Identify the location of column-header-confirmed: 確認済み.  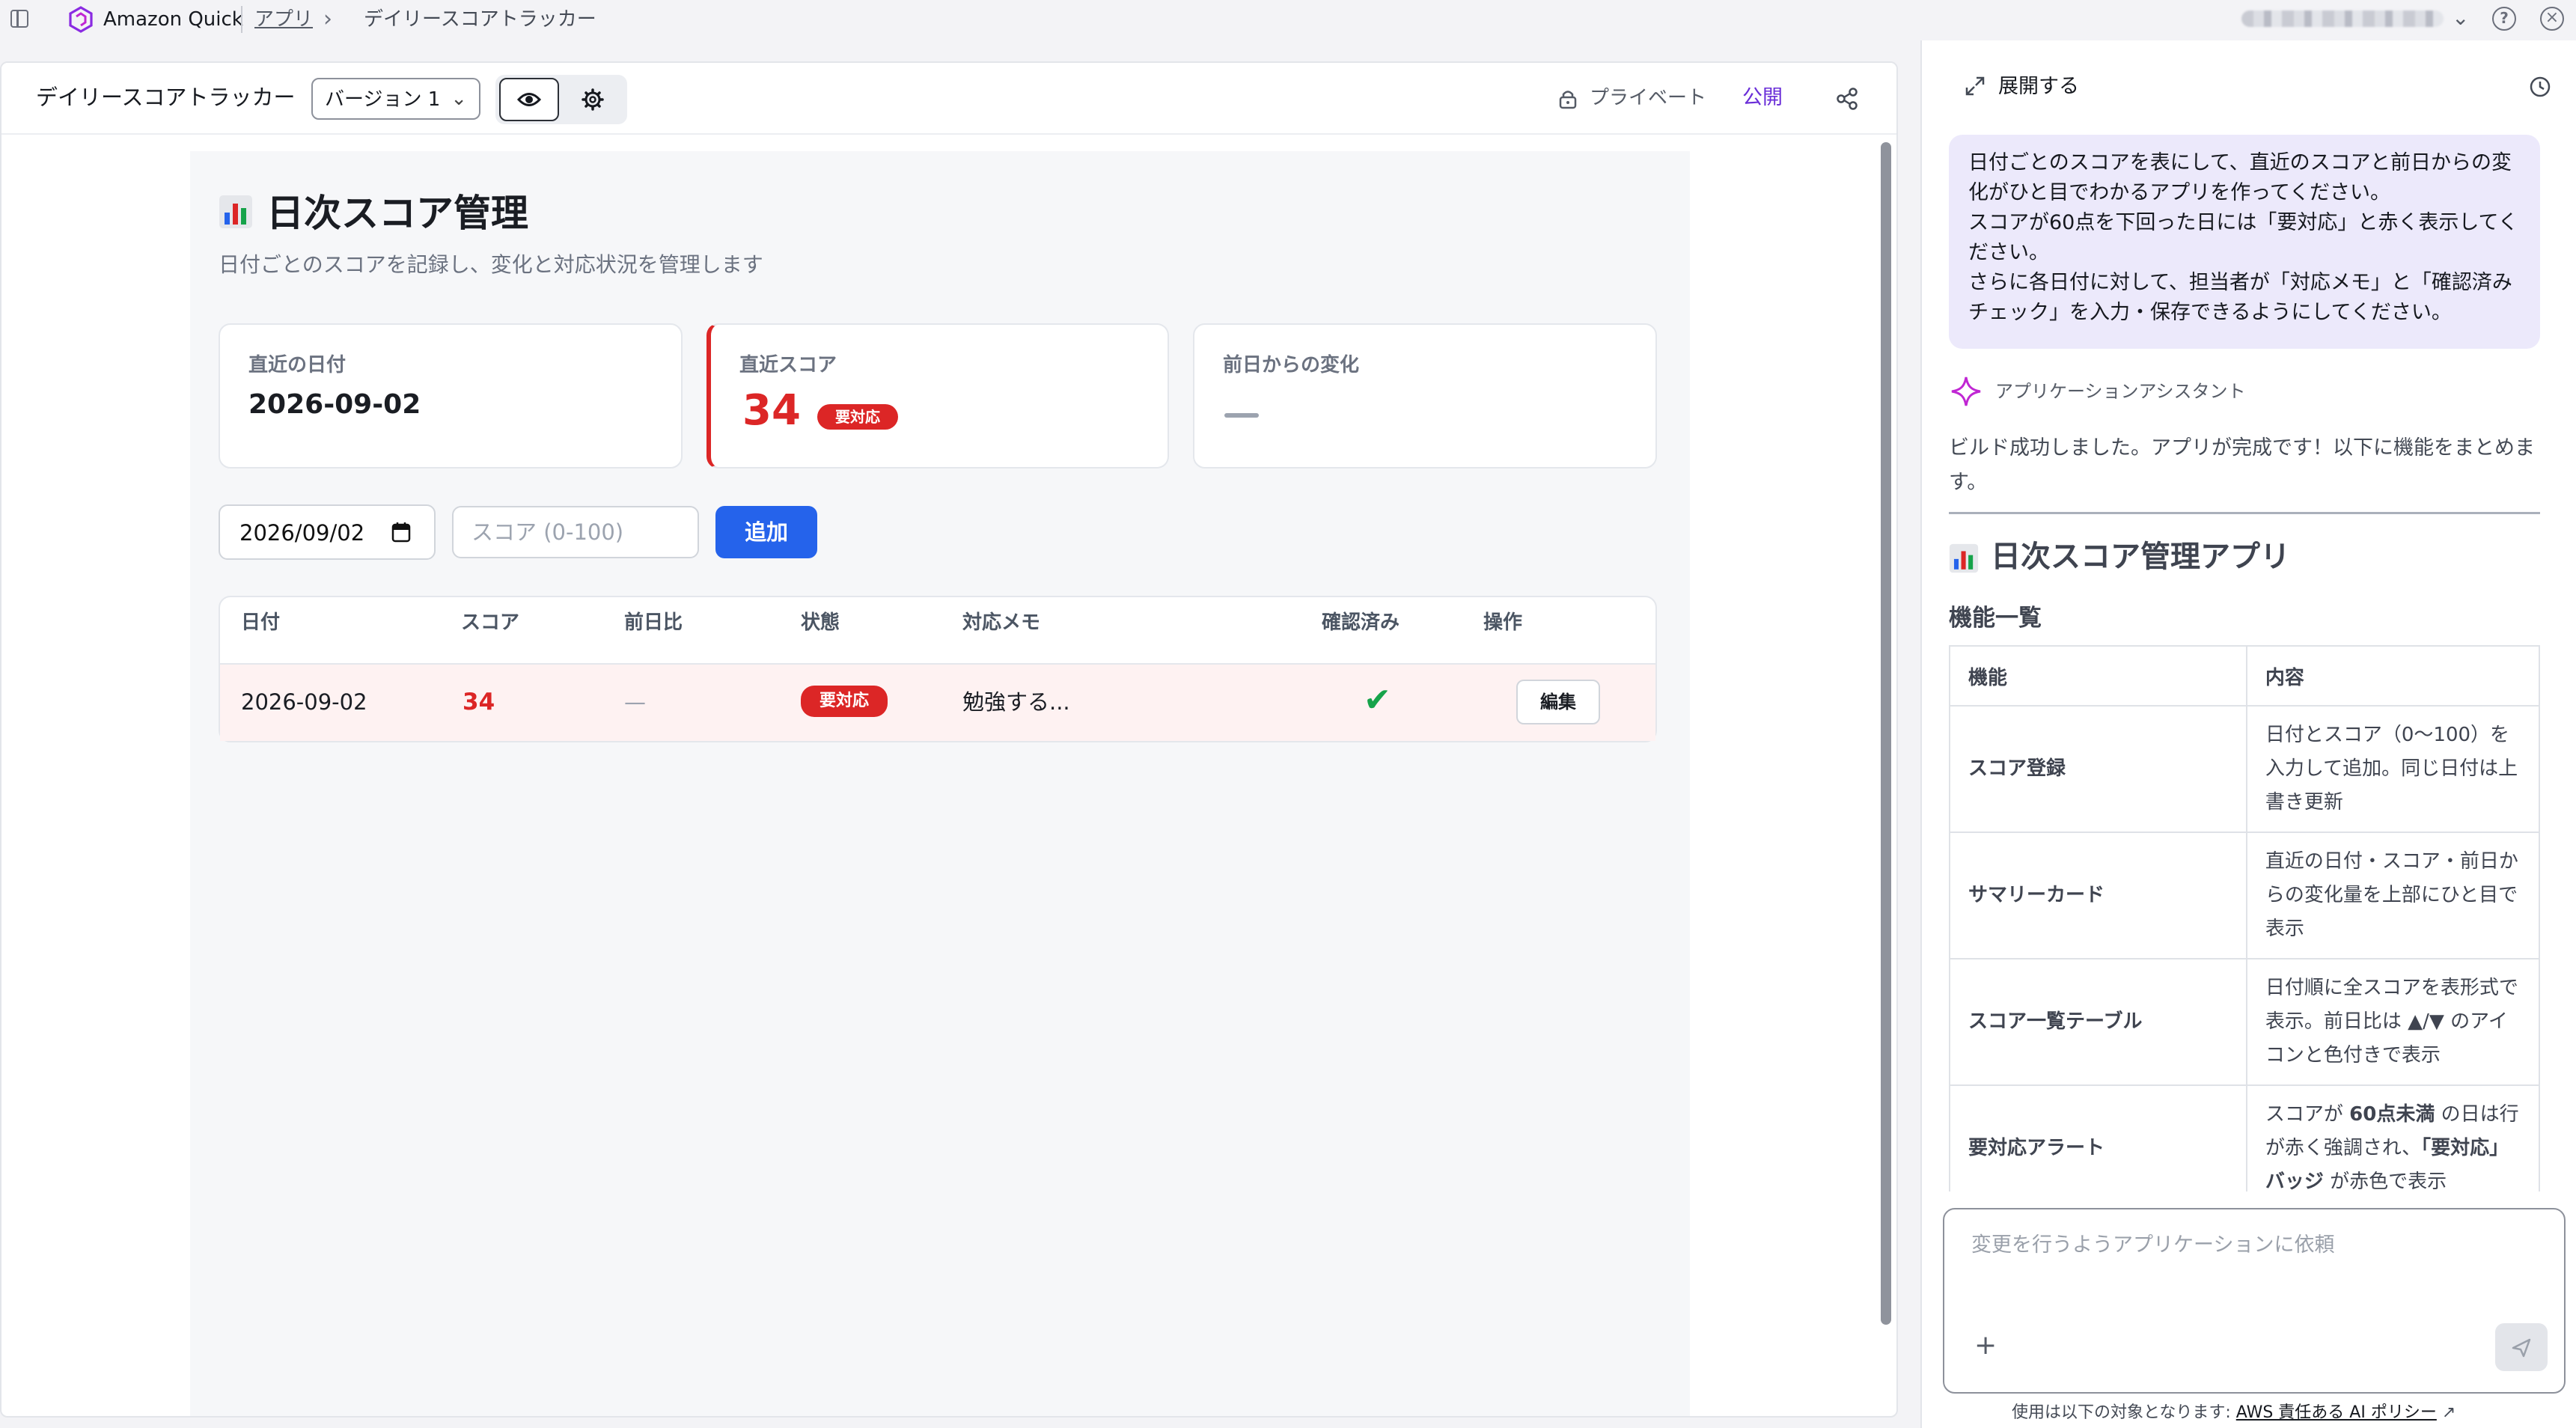
(1361, 622).